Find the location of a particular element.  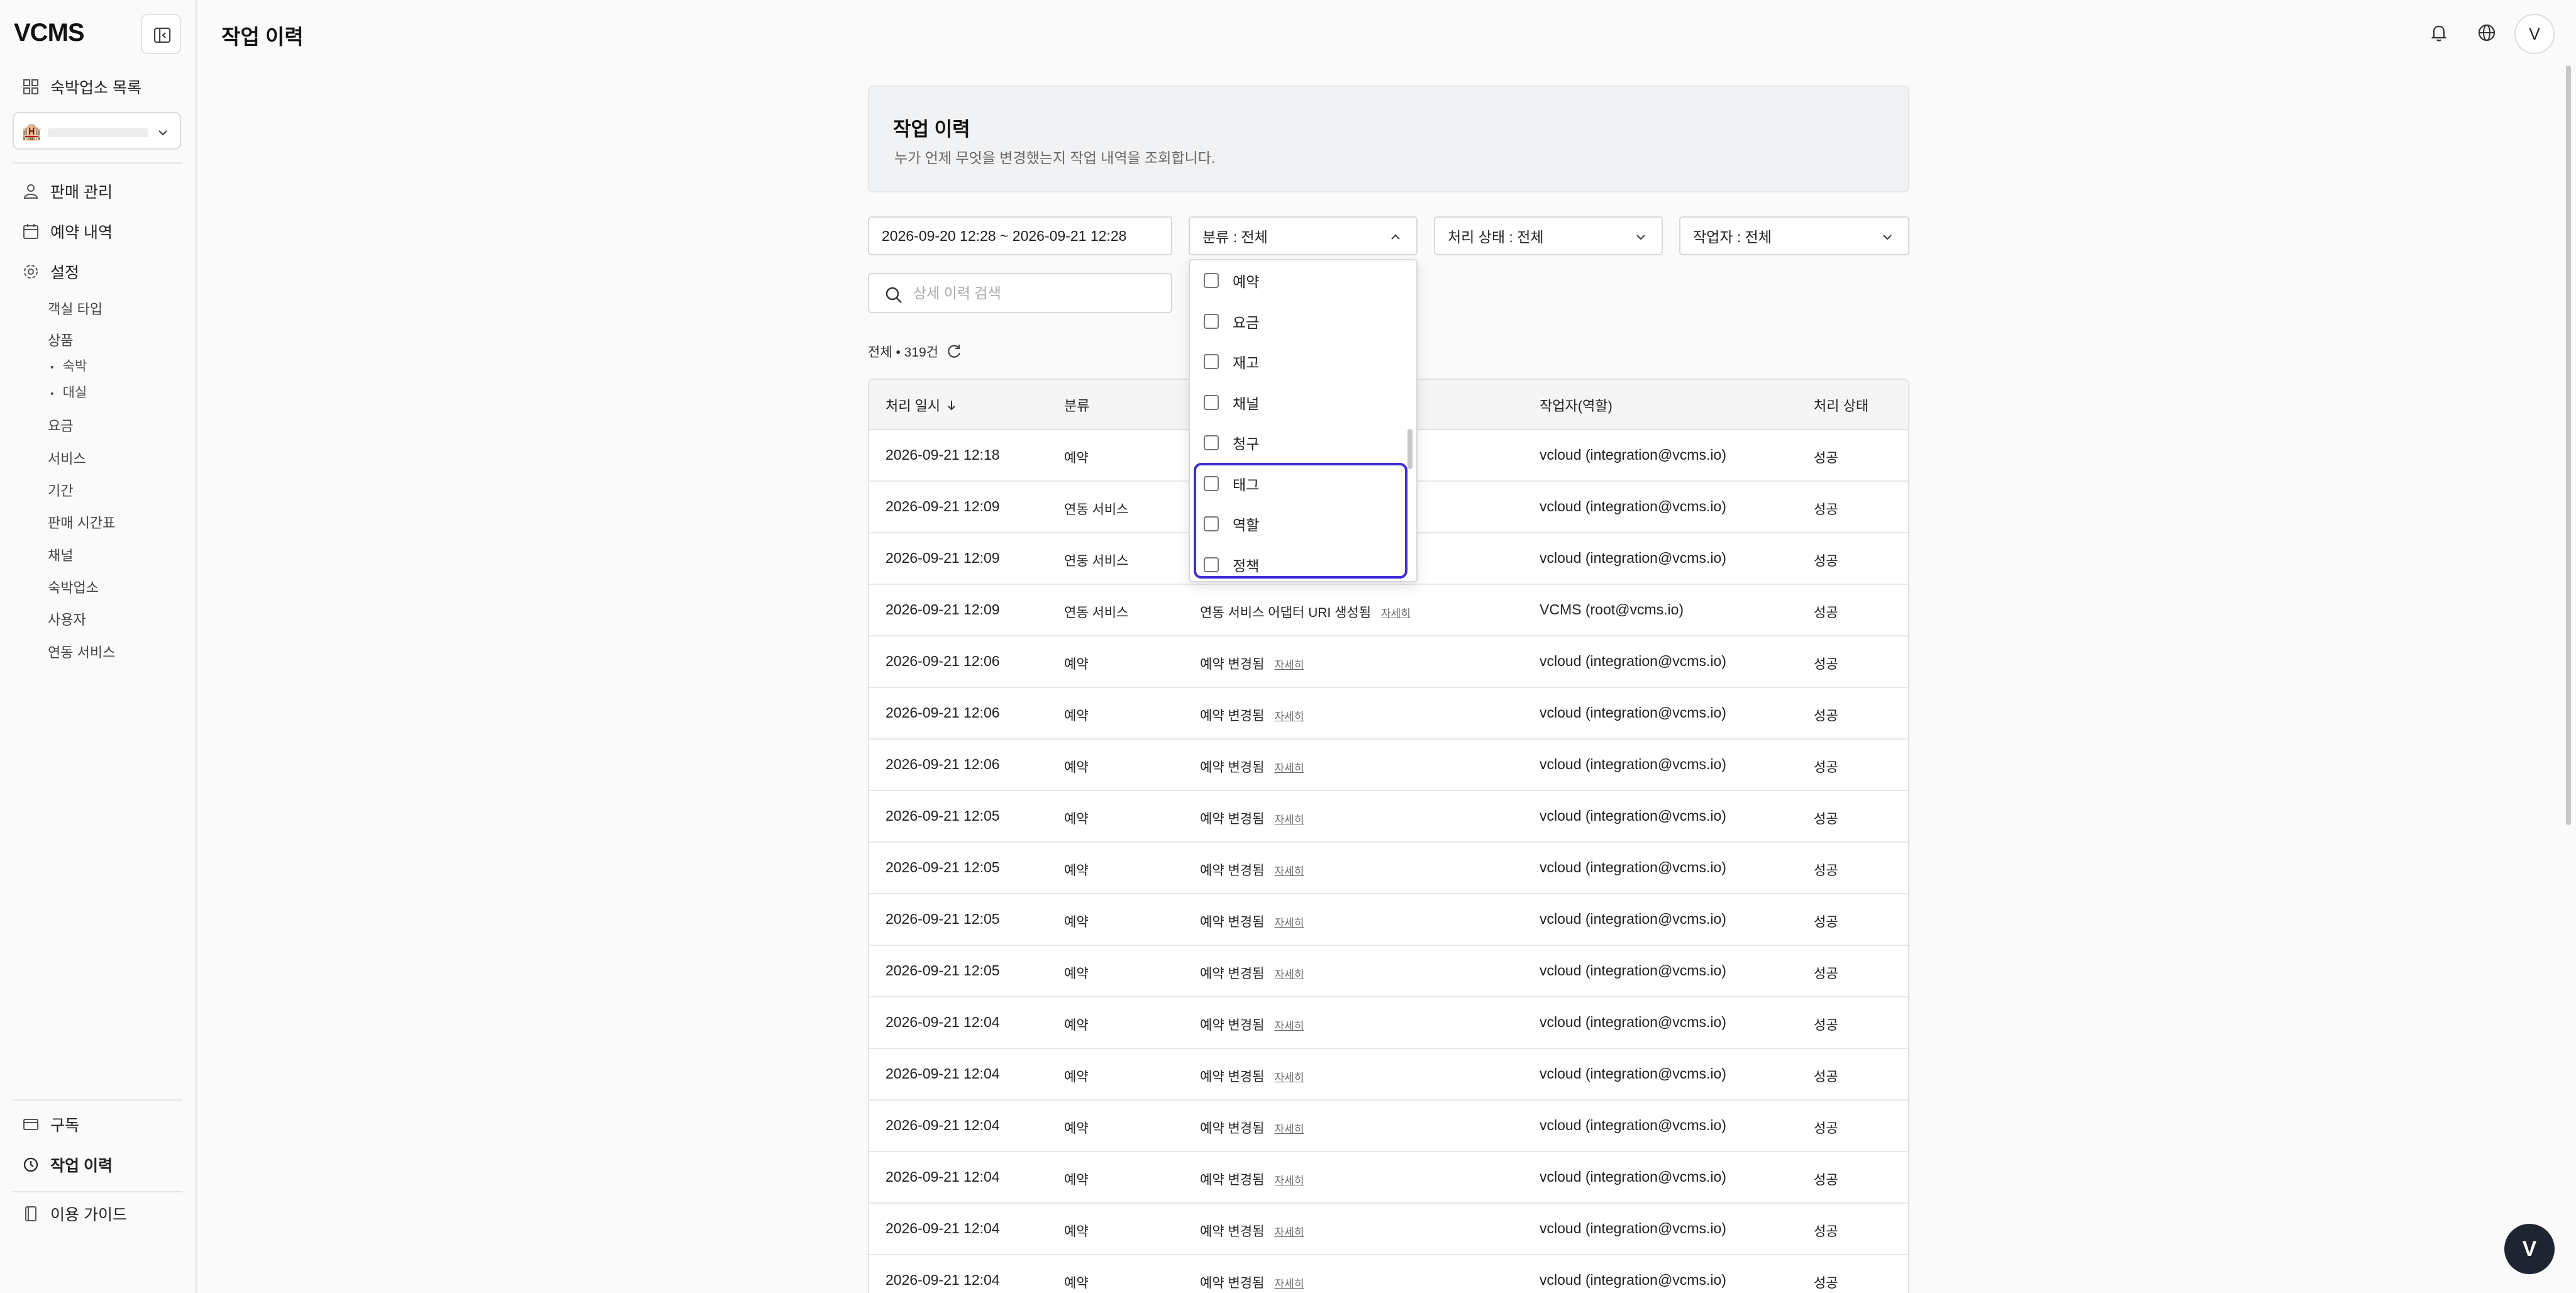

app-logo: VCMS is located at coordinates (49, 33).